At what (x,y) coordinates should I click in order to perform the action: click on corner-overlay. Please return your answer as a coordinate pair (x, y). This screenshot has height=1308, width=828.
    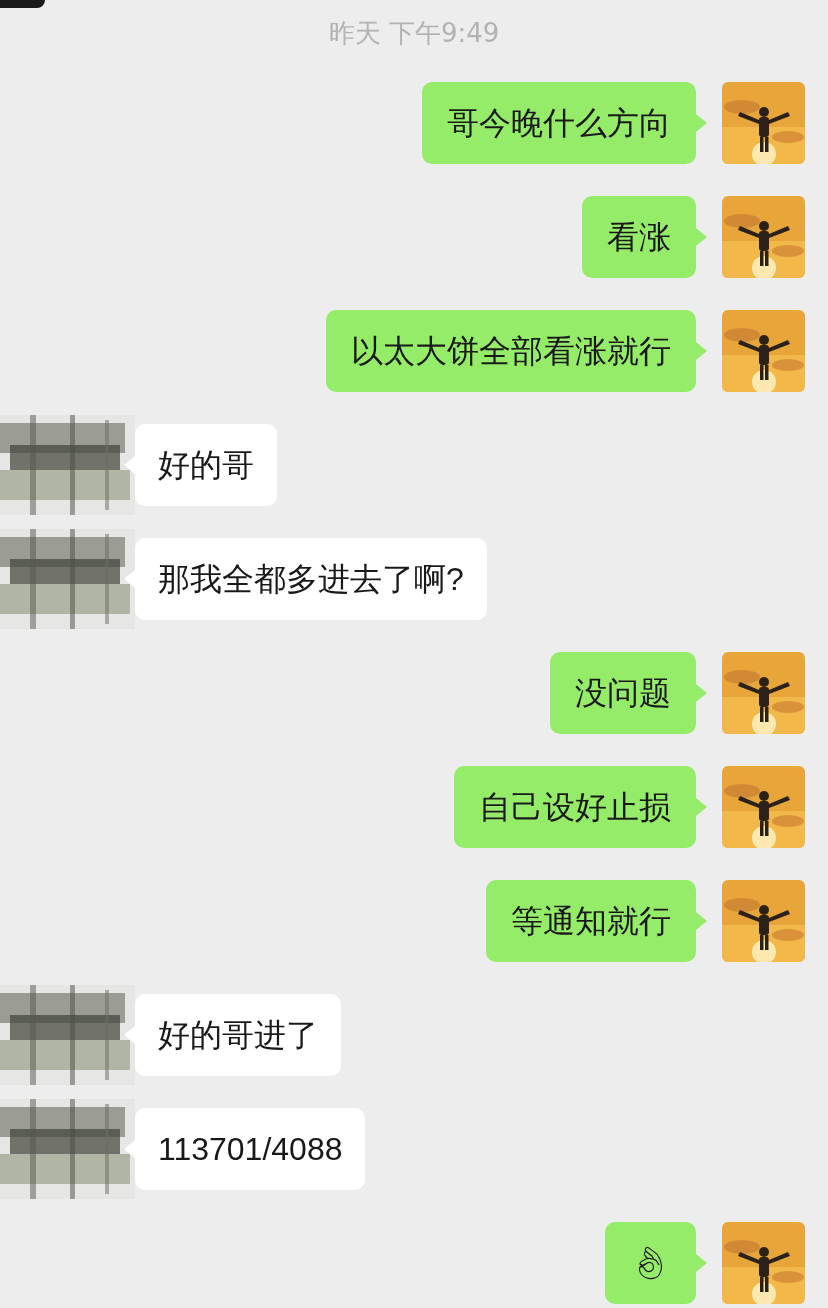
    Looking at the image, I should click on (22, 4).